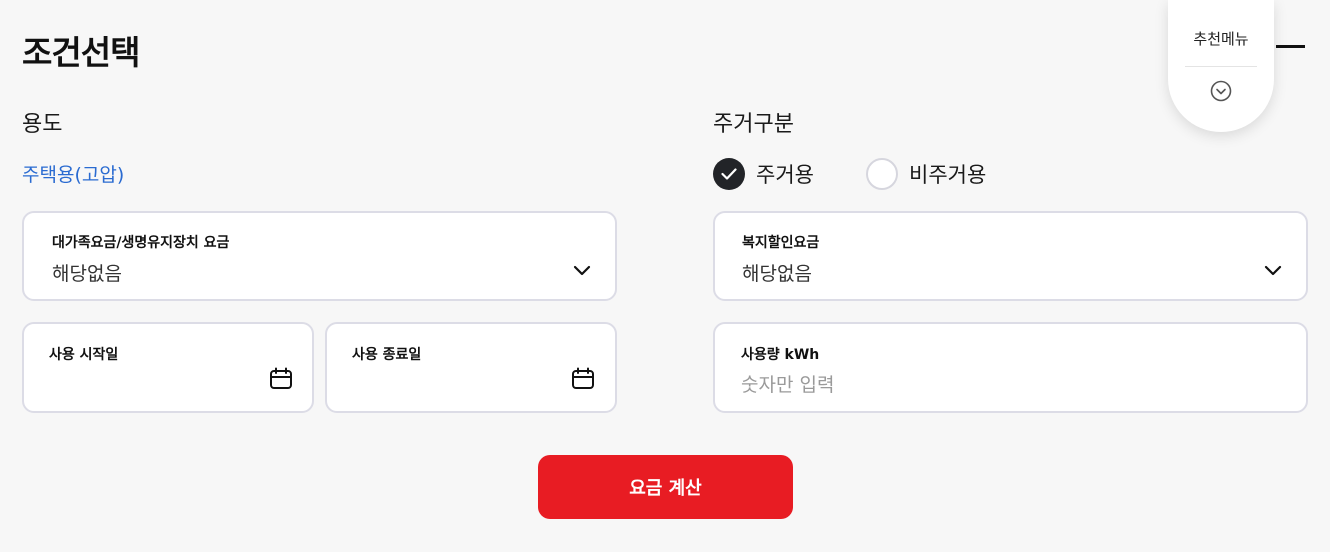 The width and height of the screenshot is (1330, 552). I want to click on start-date-label: 사용 시작일, so click(84, 355).